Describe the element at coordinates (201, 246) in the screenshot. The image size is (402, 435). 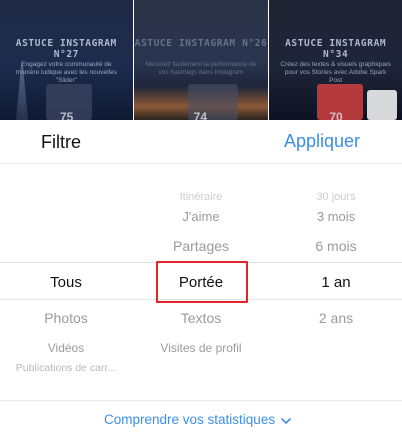
I see `picker-item-middle: Partages` at that location.